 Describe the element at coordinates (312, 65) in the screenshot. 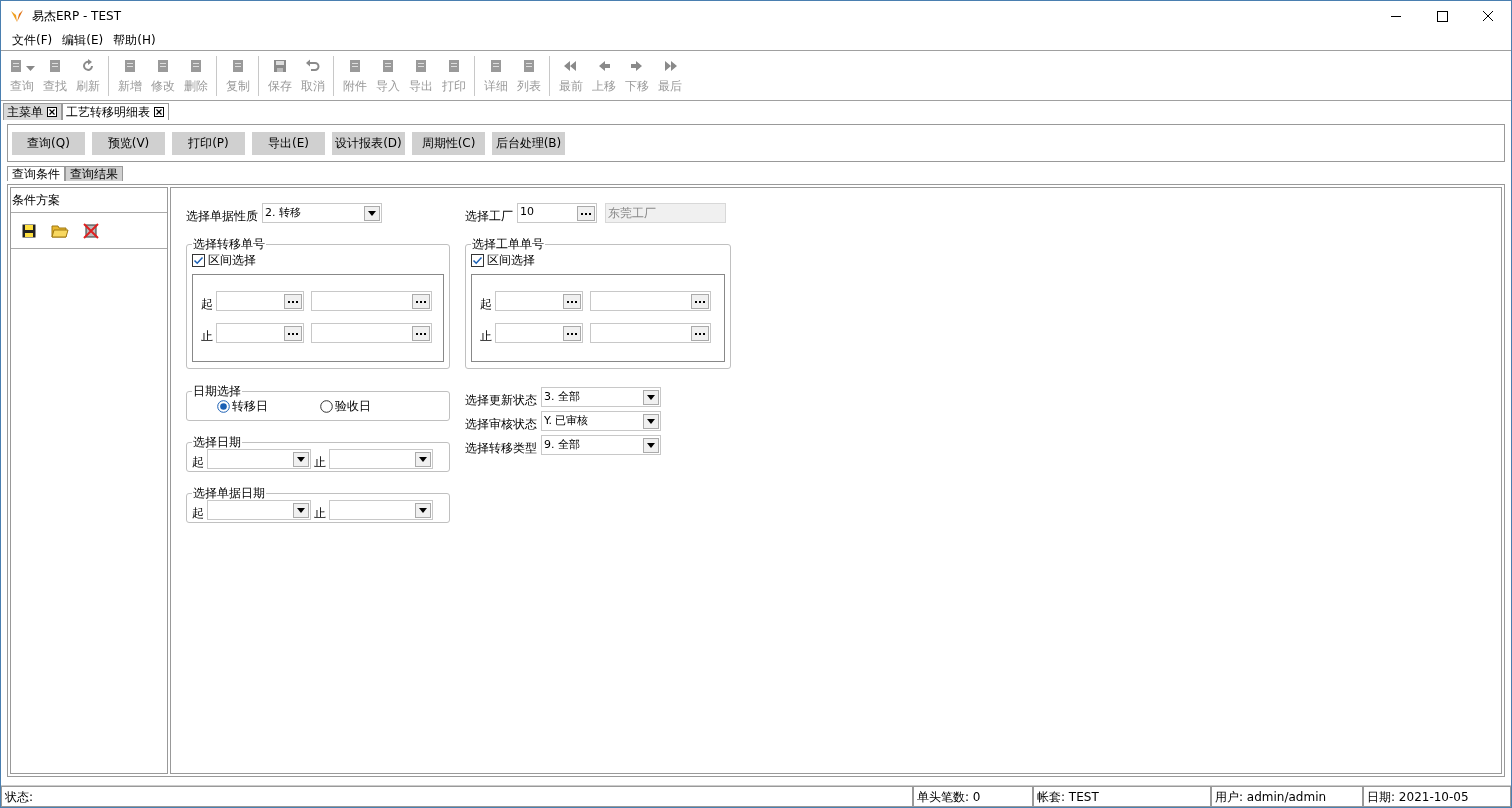

I see `undo-icon` at that location.